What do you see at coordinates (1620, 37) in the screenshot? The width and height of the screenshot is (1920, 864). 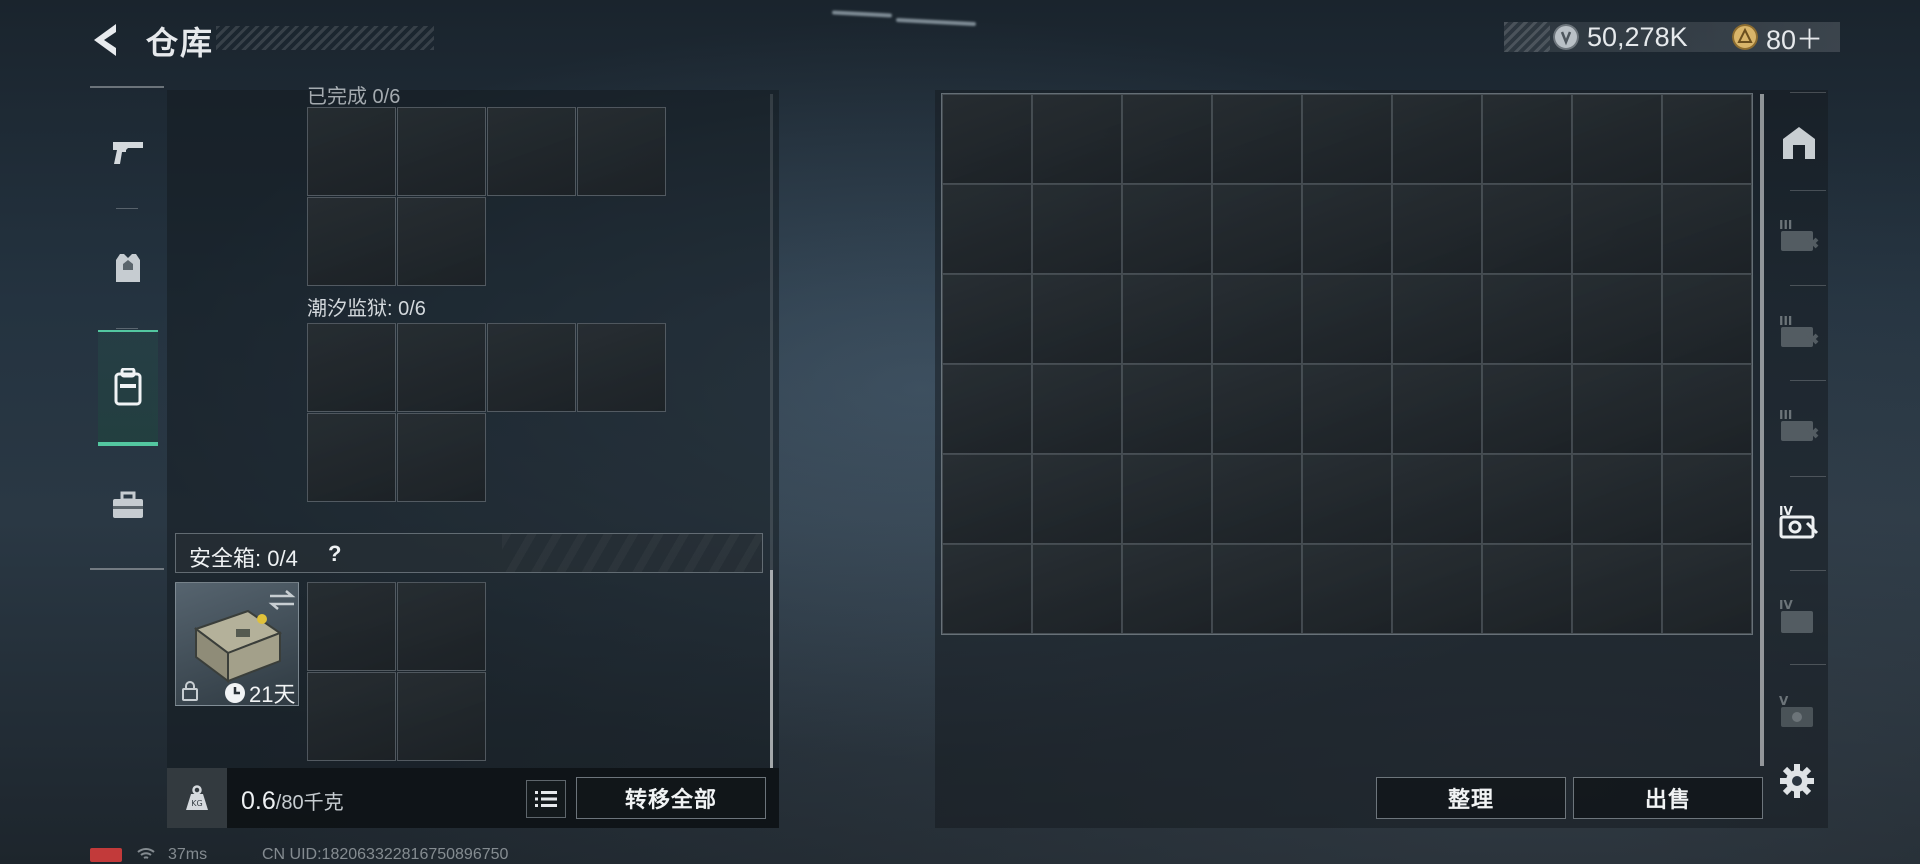 I see `currency-silver: 50,278K` at bounding box center [1620, 37].